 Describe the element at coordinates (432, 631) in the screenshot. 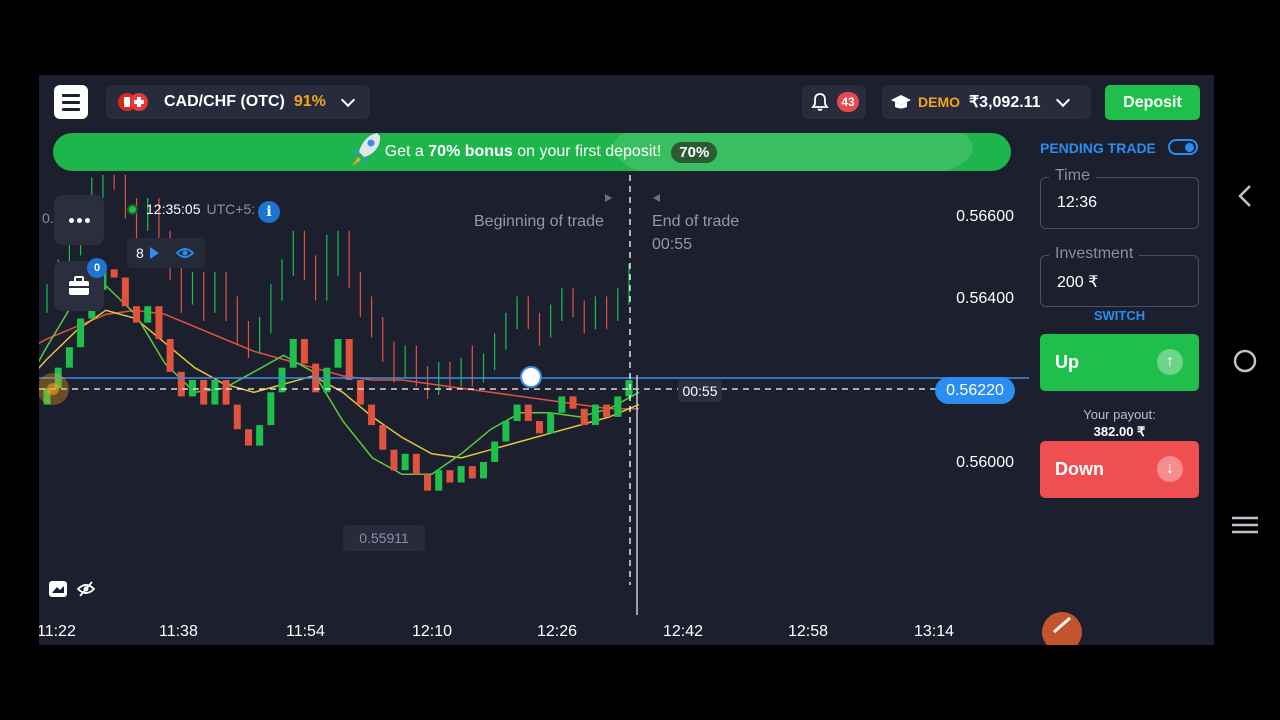

I see `x-tick-label: 12:10` at that location.